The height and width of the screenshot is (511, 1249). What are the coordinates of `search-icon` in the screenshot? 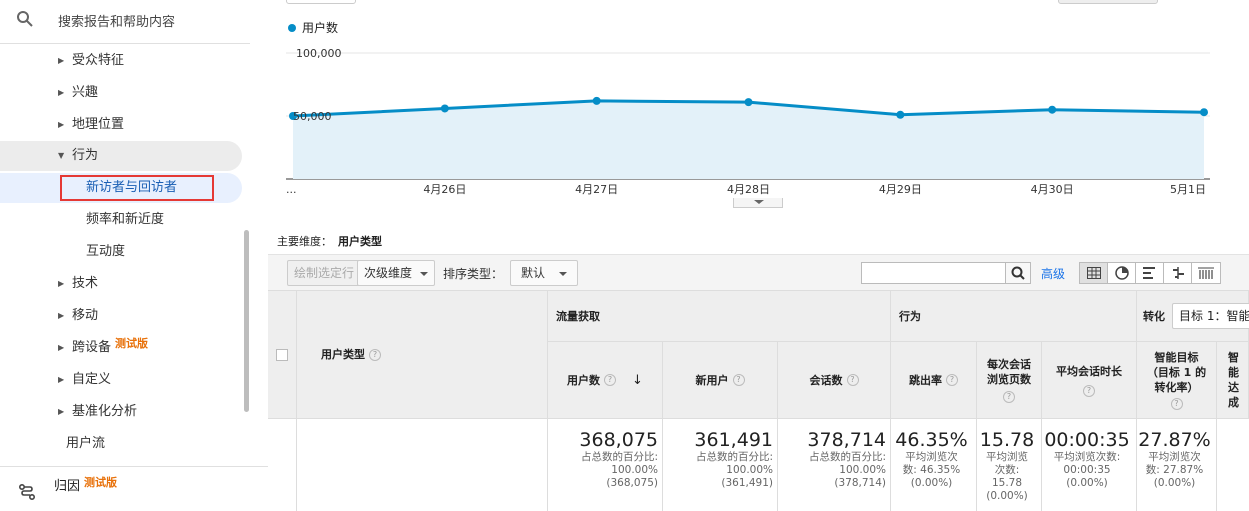 It's located at (1018, 273).